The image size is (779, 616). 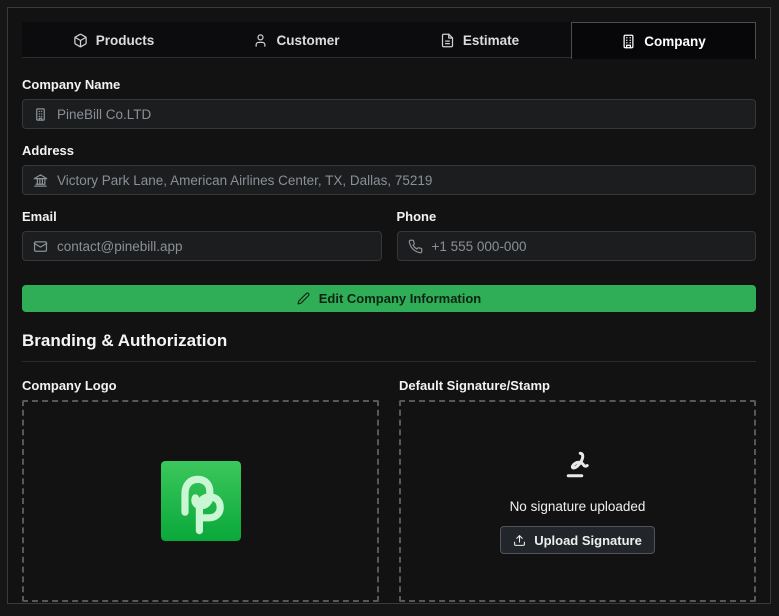 I want to click on pencil-icon, so click(x=303, y=298).